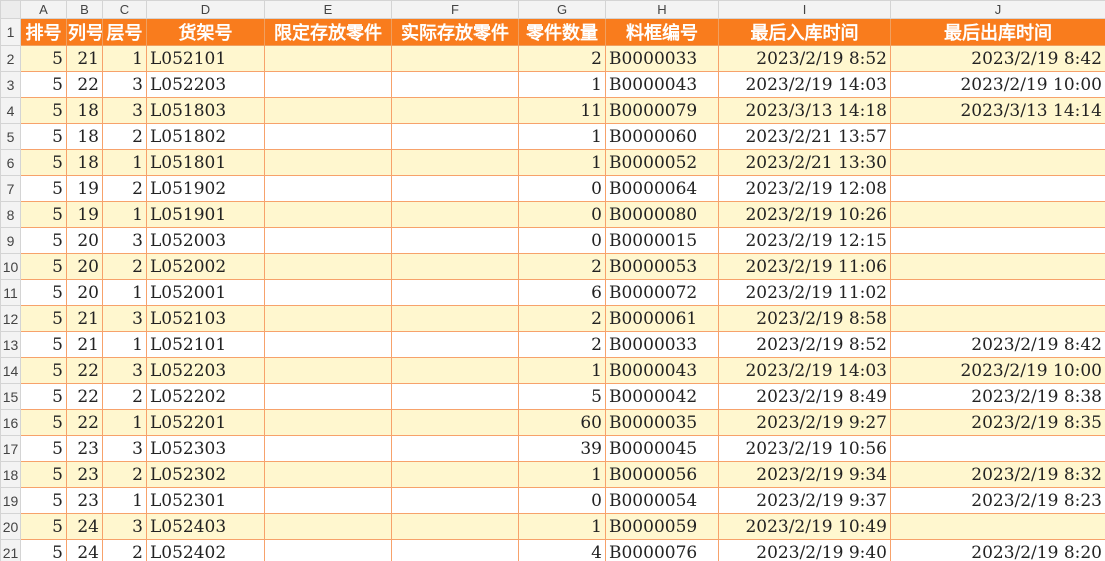 This screenshot has width=1105, height=561. What do you see at coordinates (10, 550) in the screenshot?
I see `row-number: 21` at bounding box center [10, 550].